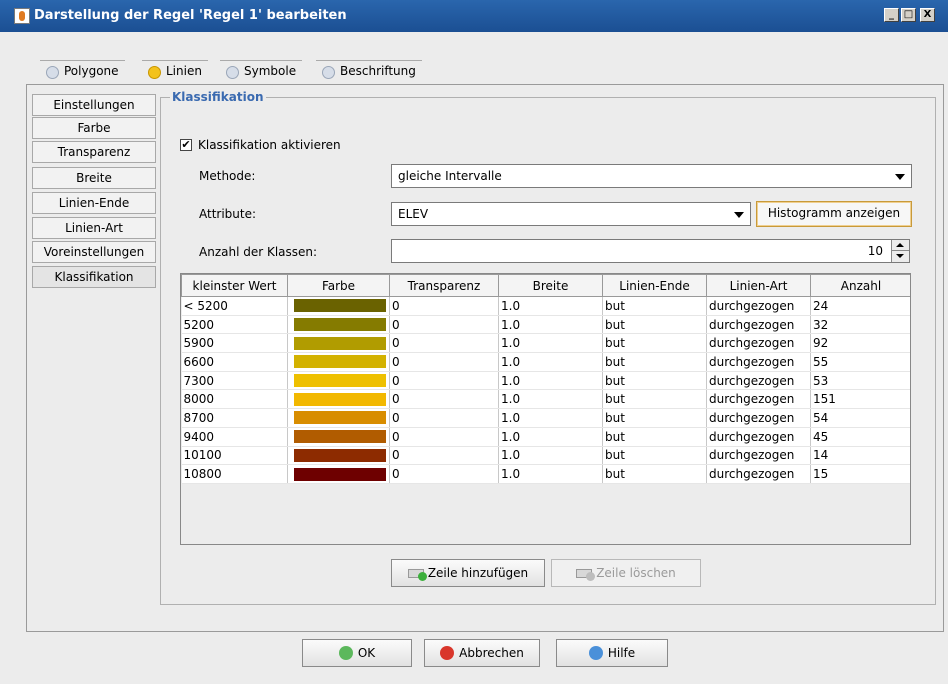 This screenshot has width=948, height=684. What do you see at coordinates (651, 176) in the screenshot?
I see `method-select: gleiche Intervalle` at bounding box center [651, 176].